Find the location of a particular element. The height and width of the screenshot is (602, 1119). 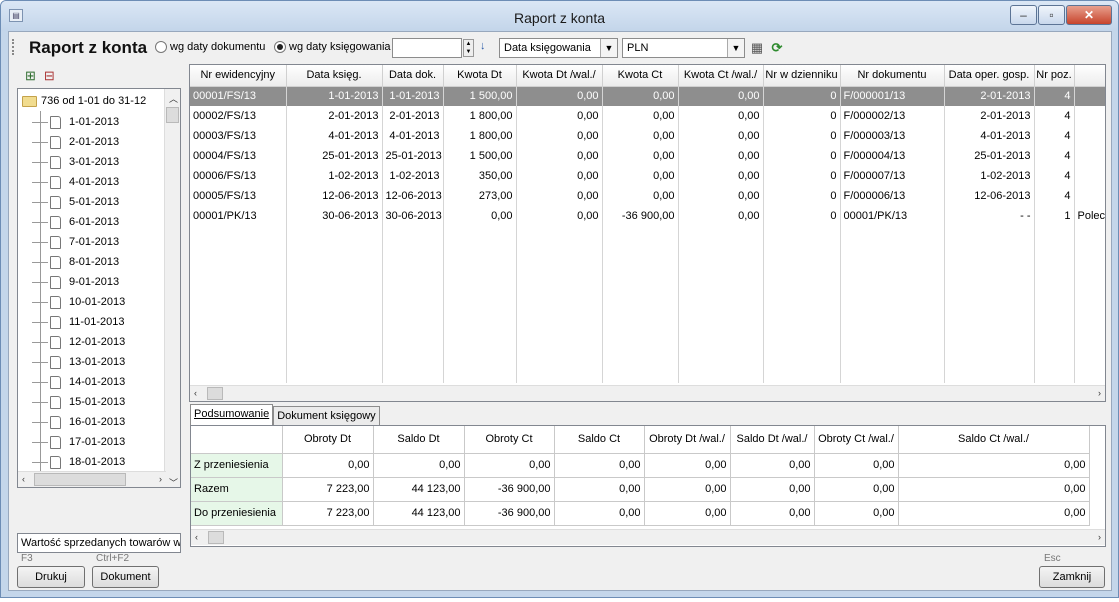

grid-cell: - - is located at coordinates (989, 216).